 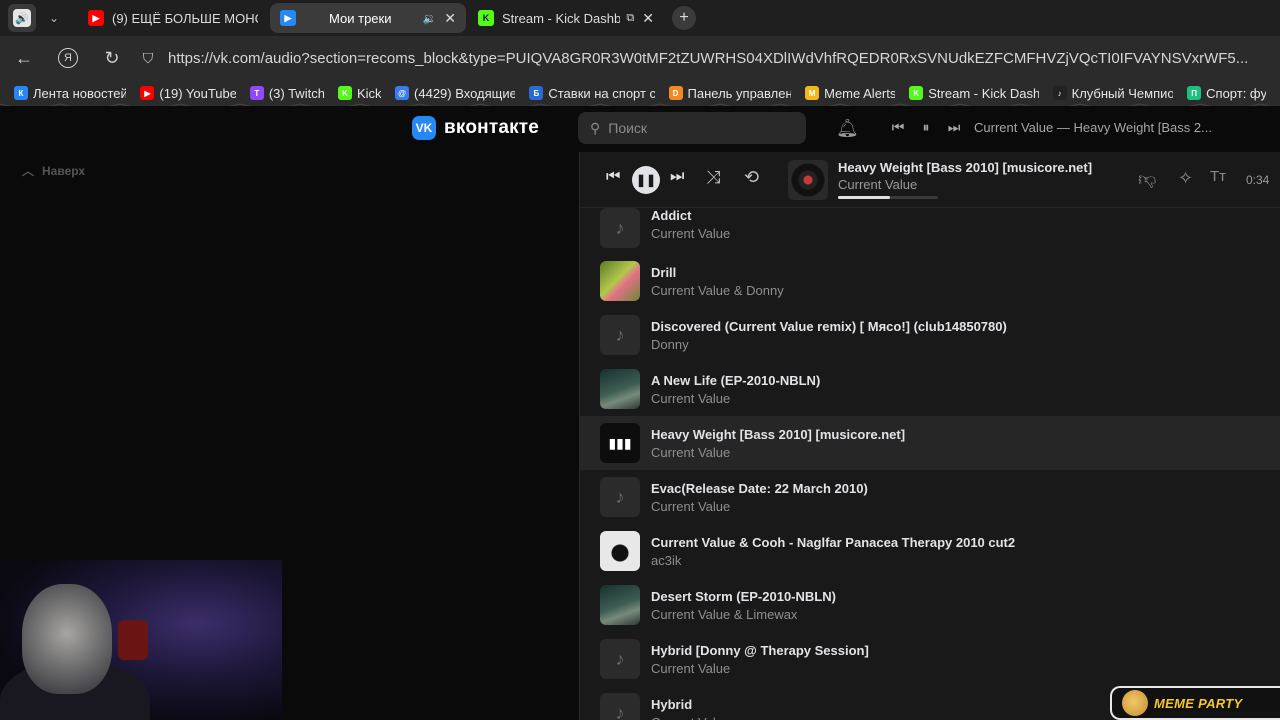 I want to click on bookmark-item: M Meme Alerts, so click(x=850, y=93).